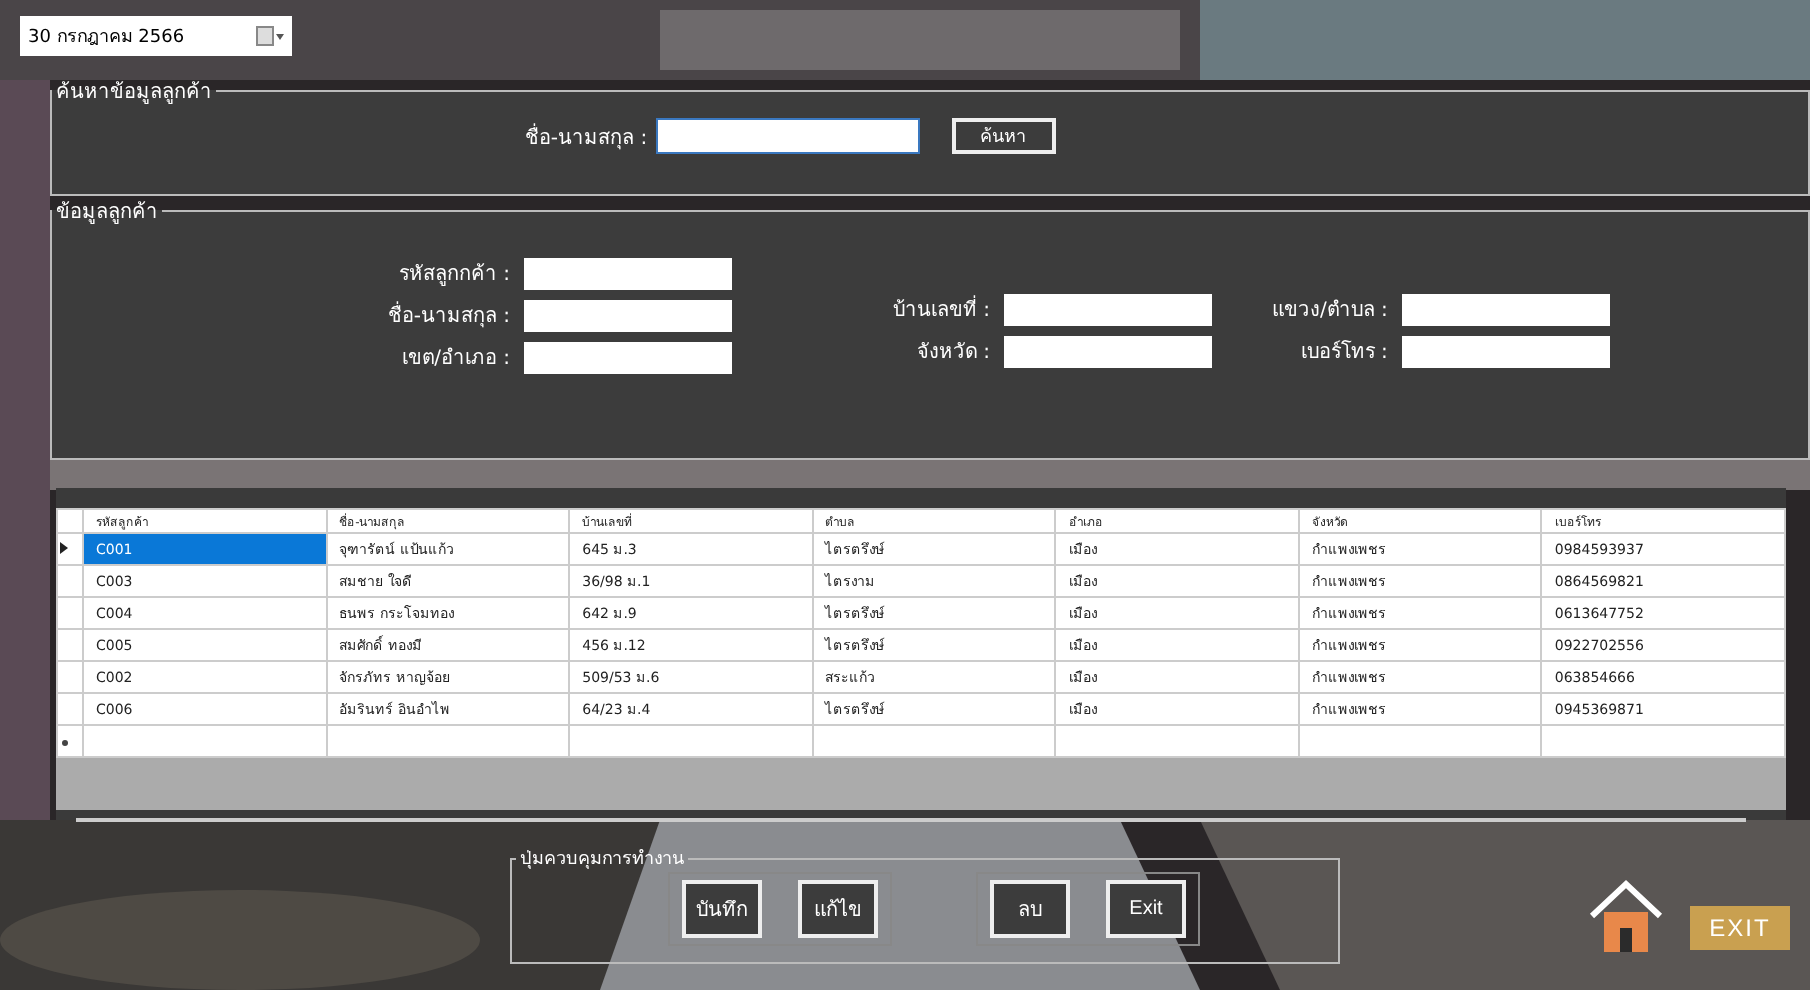 Image resolution: width=1810 pixels, height=990 pixels. I want to click on field-label: เขต/อำเภอ :, so click(456, 358).